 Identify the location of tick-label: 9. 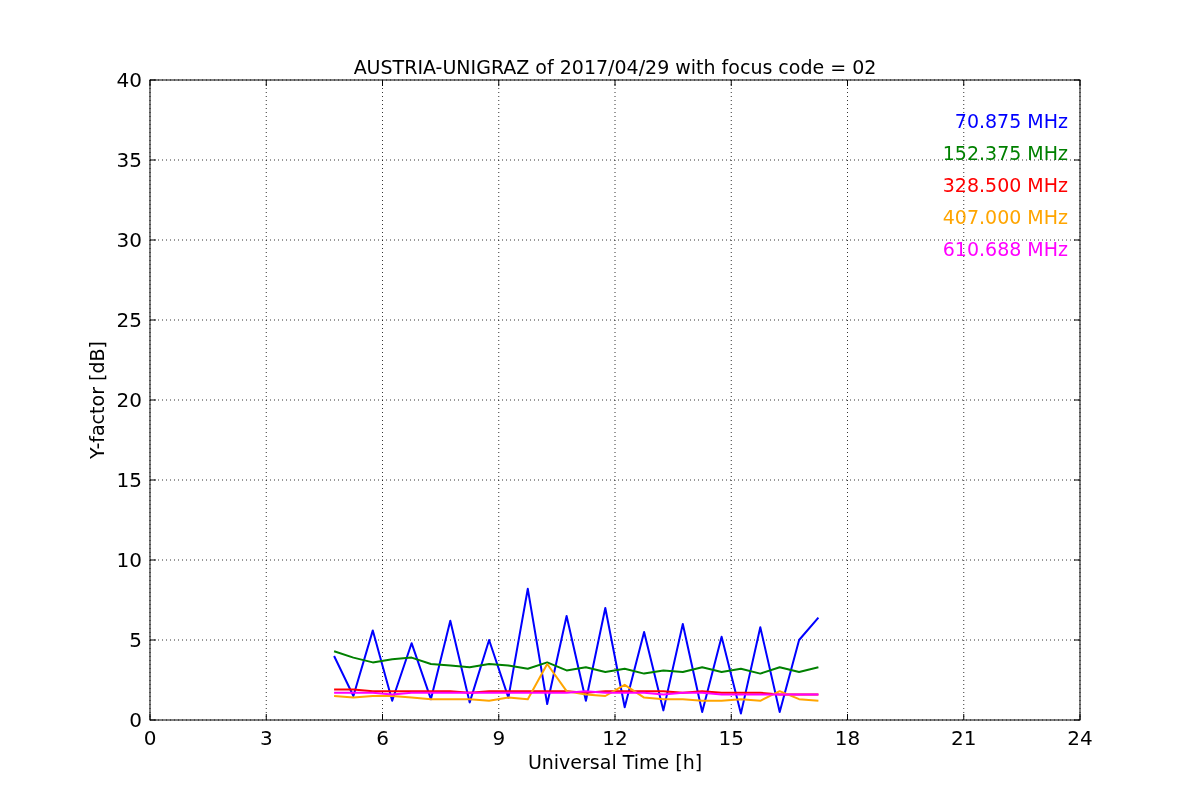
(499, 738).